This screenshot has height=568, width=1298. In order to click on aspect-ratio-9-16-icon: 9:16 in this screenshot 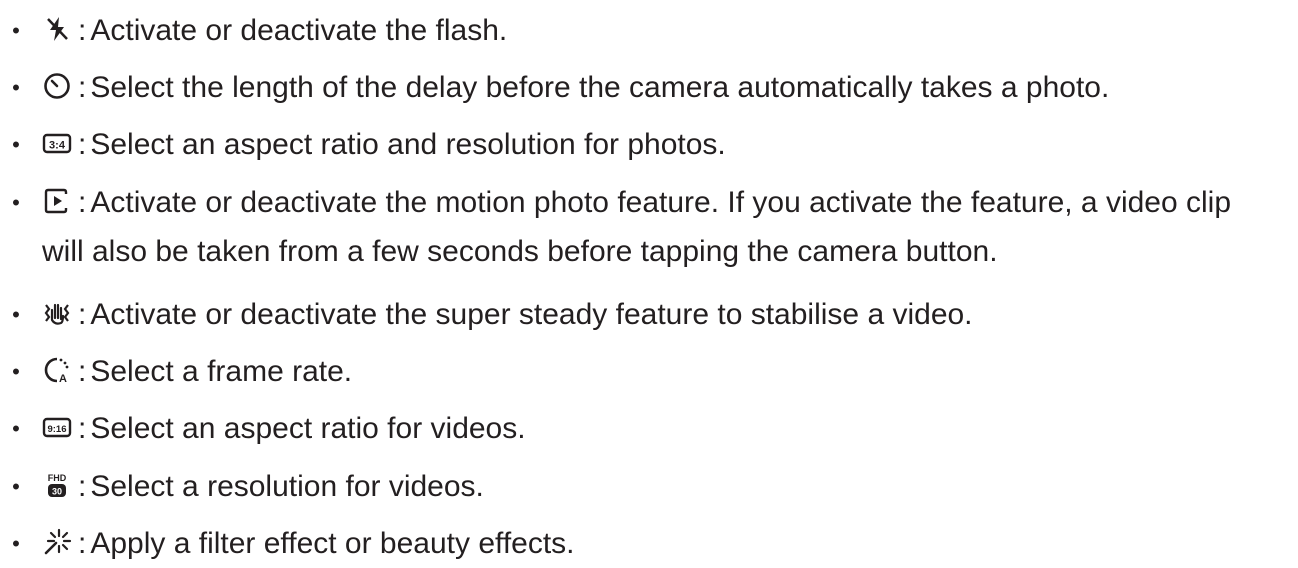, I will do `click(57, 427)`.